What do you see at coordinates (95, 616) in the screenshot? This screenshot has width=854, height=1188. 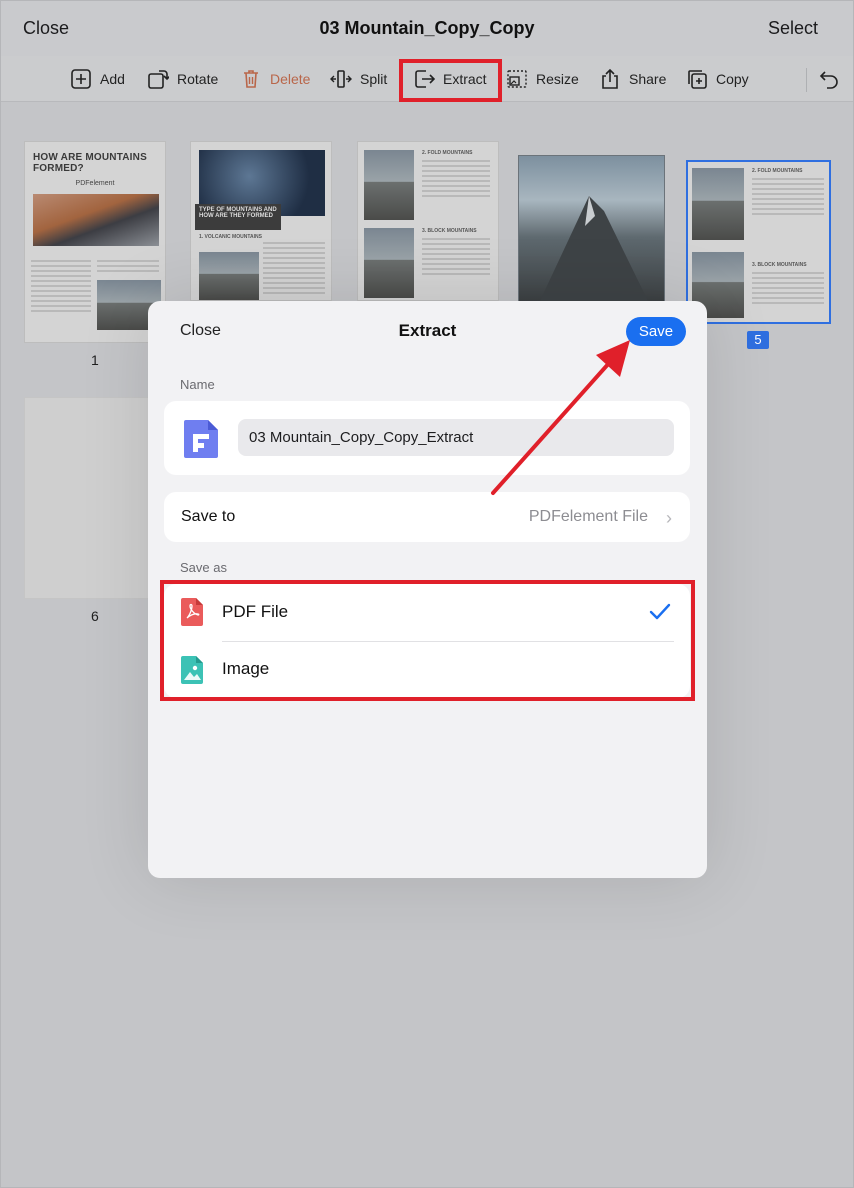 I see `page-number-6: 6` at bounding box center [95, 616].